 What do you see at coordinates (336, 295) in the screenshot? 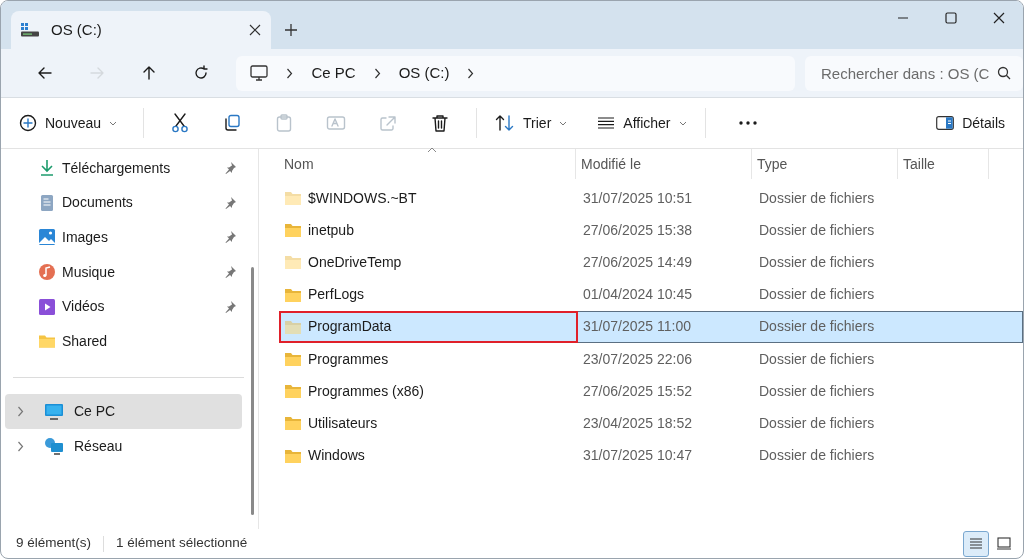
I see `file-name: PerfLogs` at bounding box center [336, 295].